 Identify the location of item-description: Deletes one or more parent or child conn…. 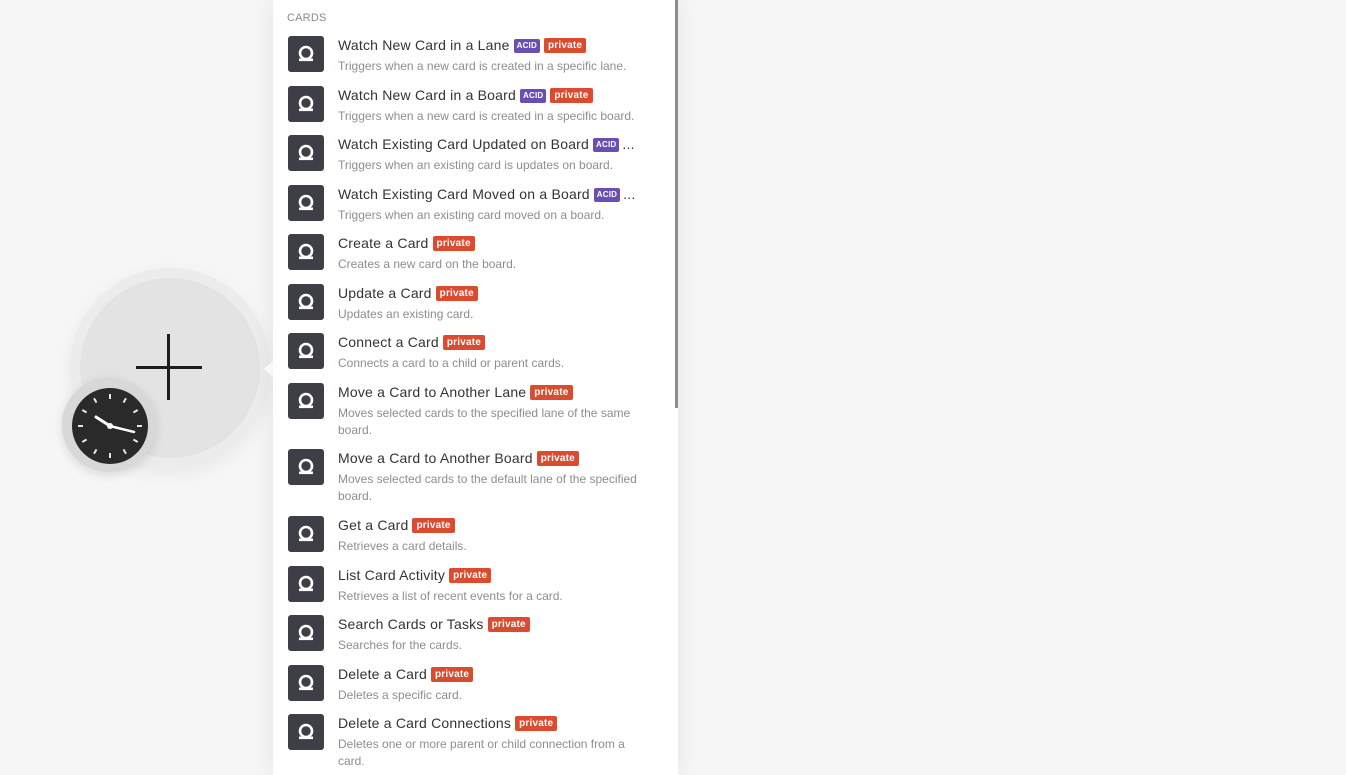
(481, 752).